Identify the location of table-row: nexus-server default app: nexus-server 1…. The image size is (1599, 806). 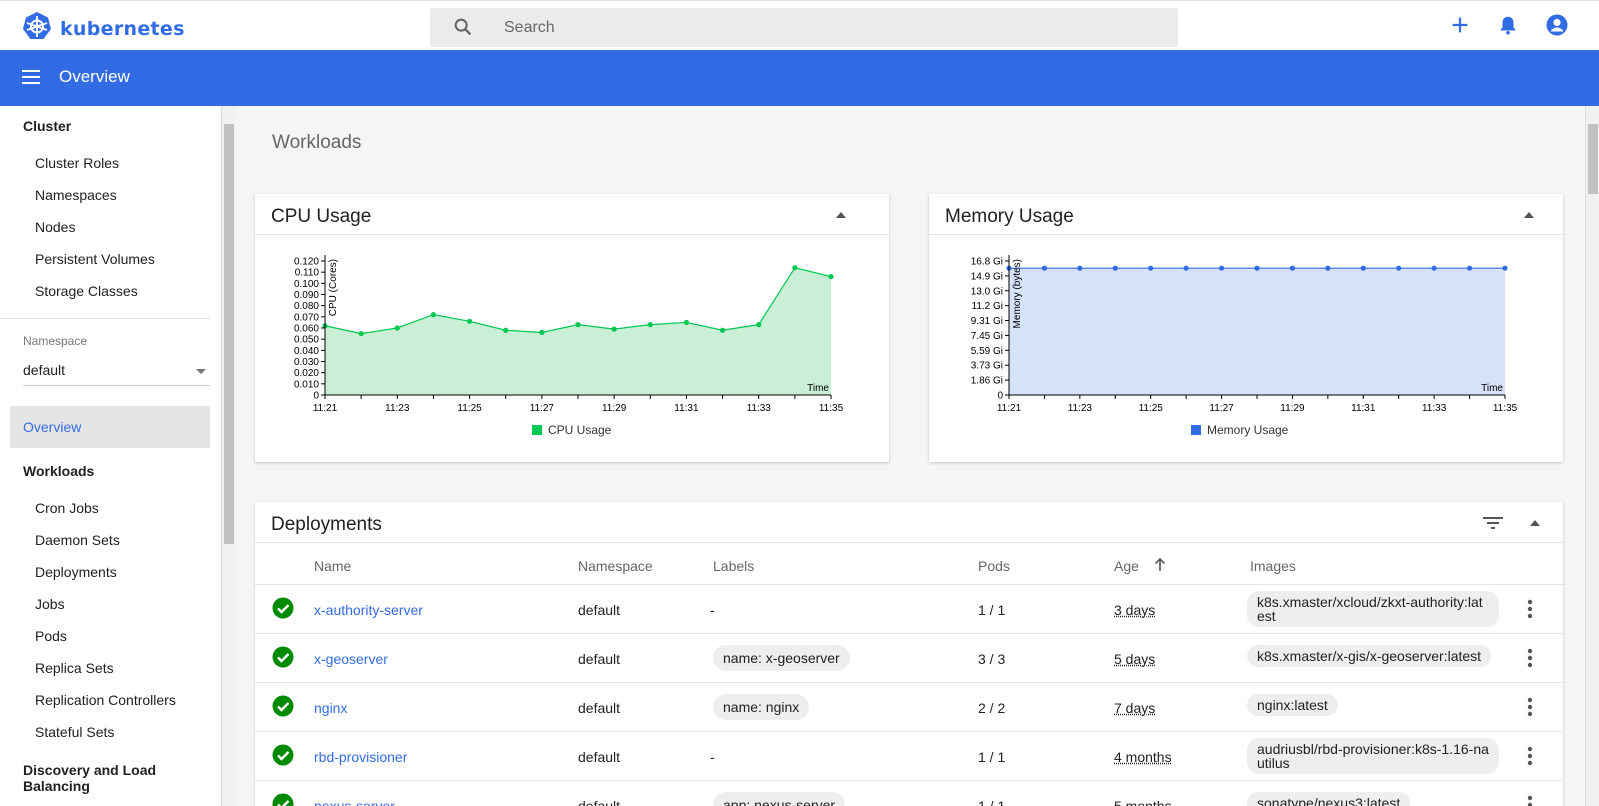
(909, 793).